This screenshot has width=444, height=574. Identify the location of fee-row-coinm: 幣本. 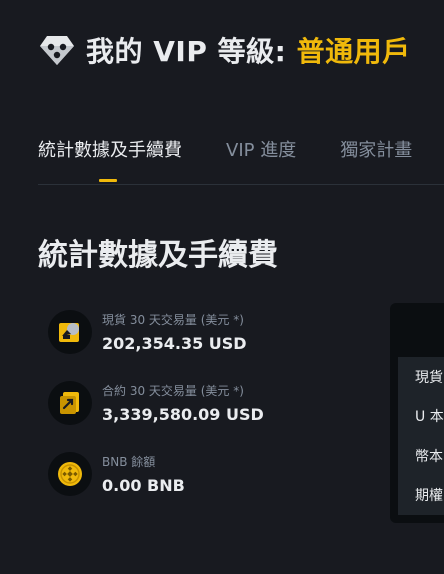
(421, 456).